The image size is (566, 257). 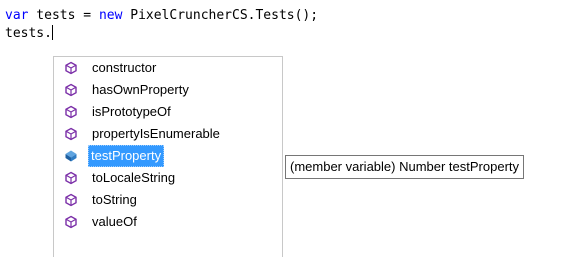 What do you see at coordinates (405, 167) in the screenshot?
I see `quickinfo-tooltip: (member variable) Number testProperty` at bounding box center [405, 167].